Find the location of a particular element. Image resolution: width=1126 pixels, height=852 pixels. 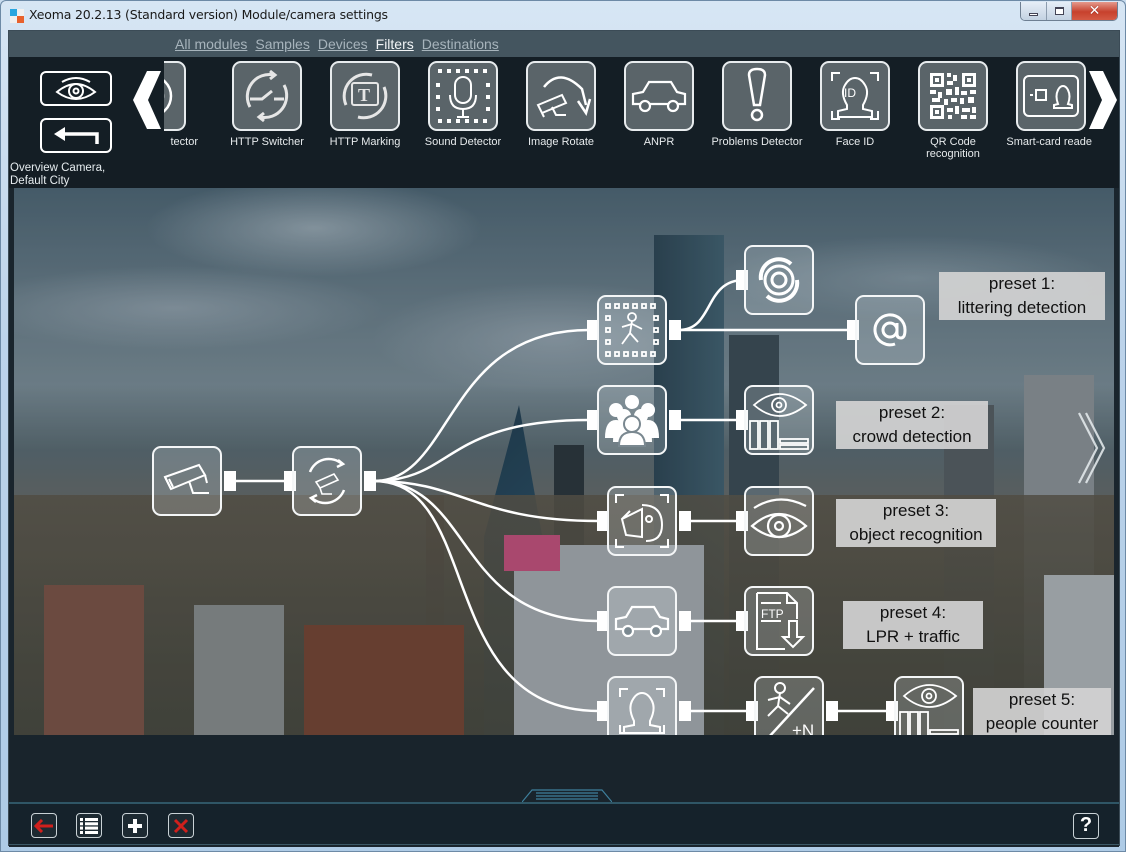

face-id-icon: ID is located at coordinates (855, 96).